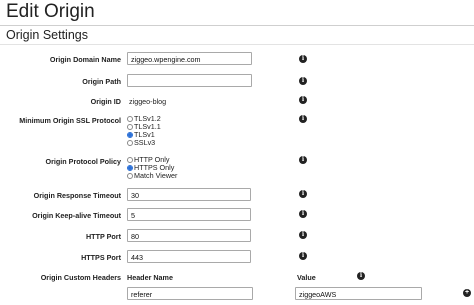 The image size is (474, 305). I want to click on http-port-input: 80, so click(189, 235).